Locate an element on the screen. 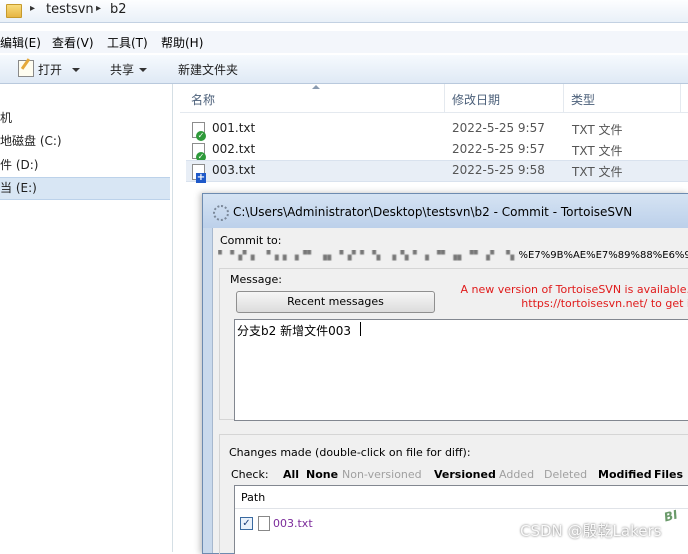 This screenshot has width=688, height=554. breadcrumb-testsvn: testsvn is located at coordinates (70, 9).